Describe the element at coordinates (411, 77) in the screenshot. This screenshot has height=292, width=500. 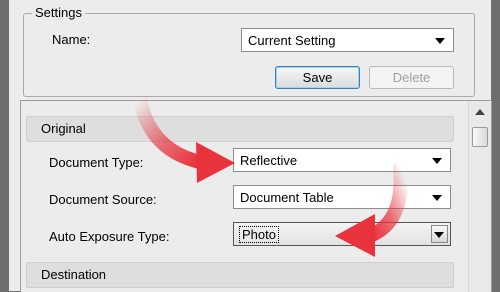
I see `delete-button: Delete` at that location.